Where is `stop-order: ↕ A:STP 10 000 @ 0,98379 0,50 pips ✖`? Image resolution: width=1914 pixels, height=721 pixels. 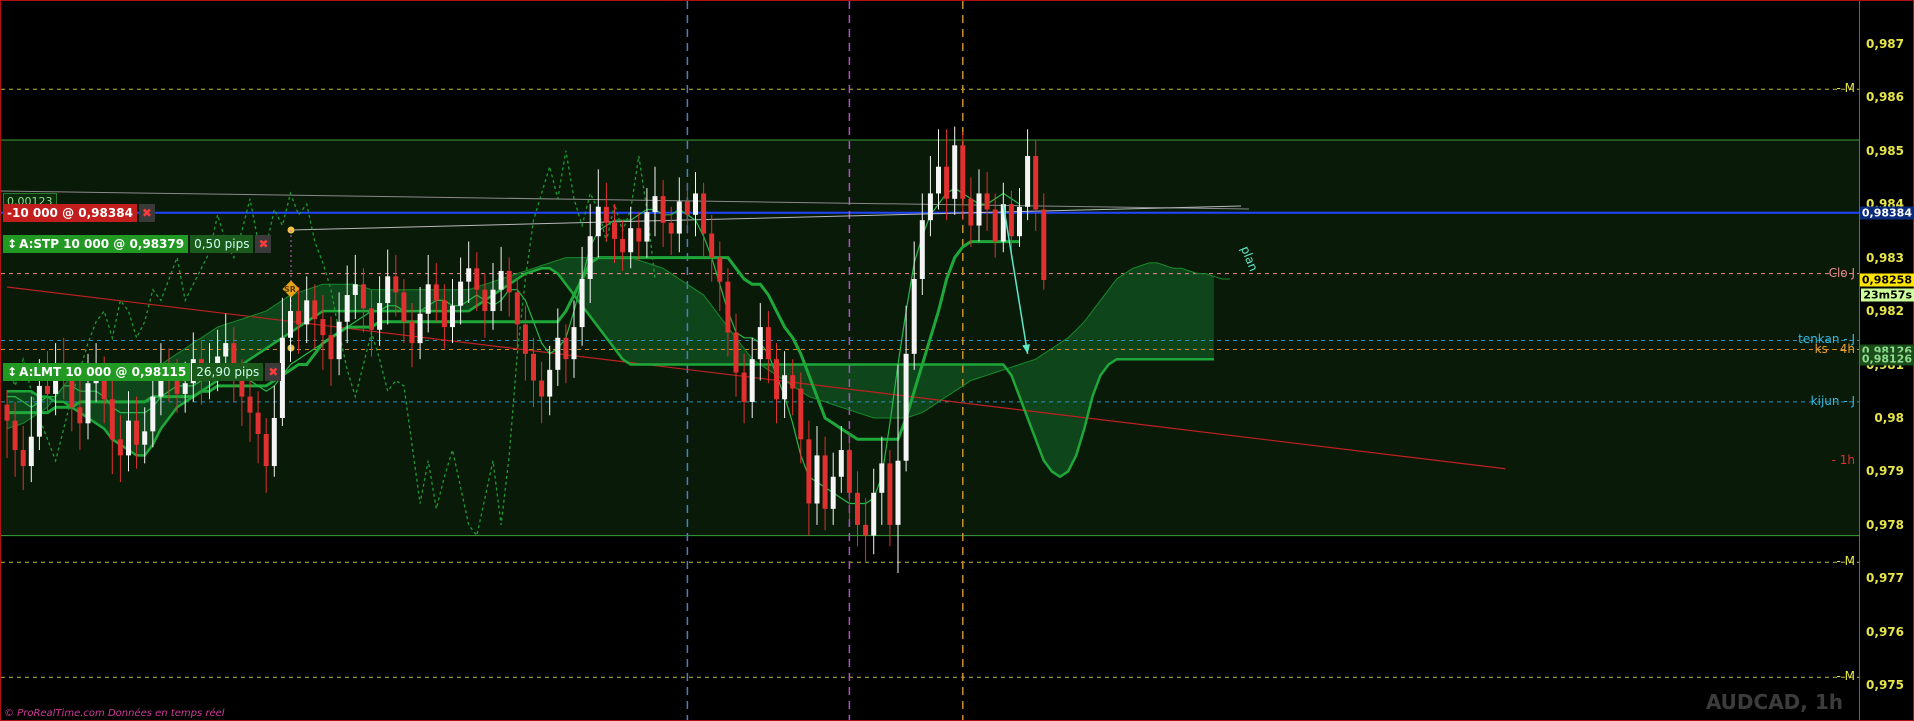 stop-order: ↕ A:STP 10 000 @ 0,98379 0,50 pips ✖ is located at coordinates (137, 244).